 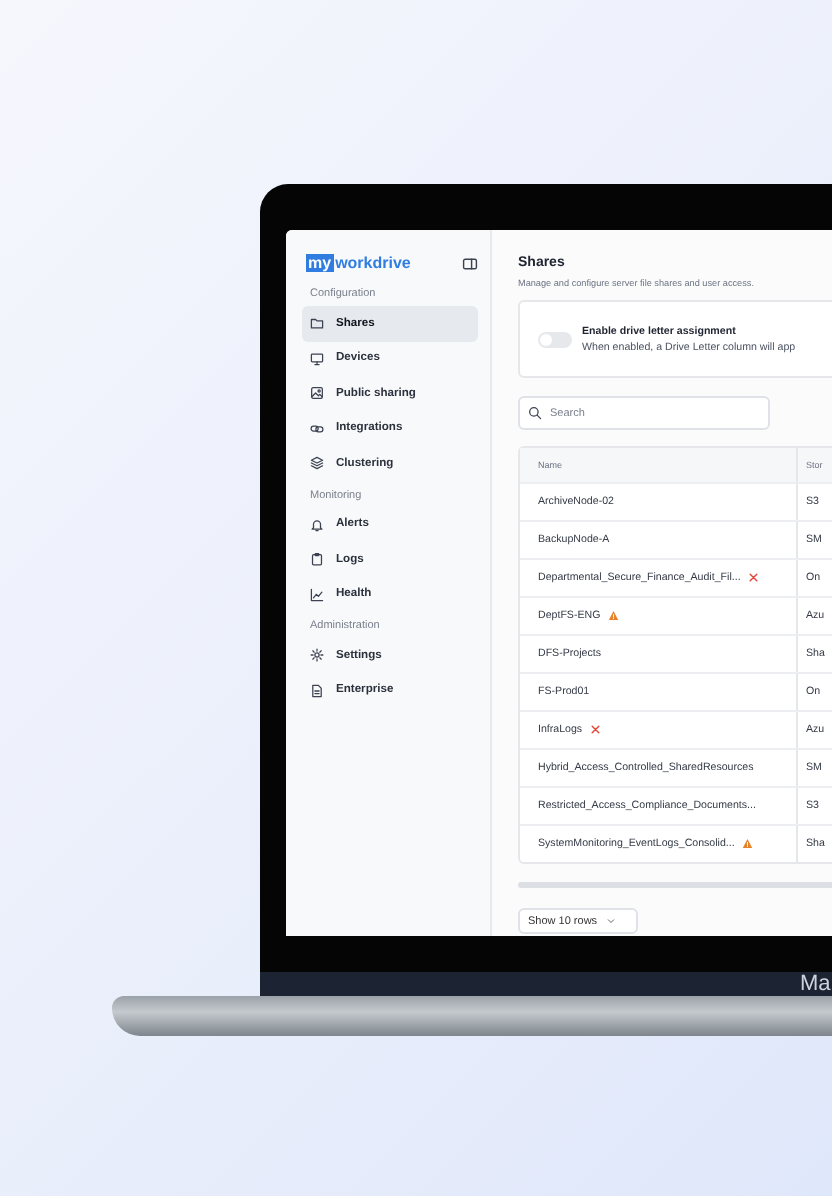 I want to click on chart-icon, so click(x=317, y=594).